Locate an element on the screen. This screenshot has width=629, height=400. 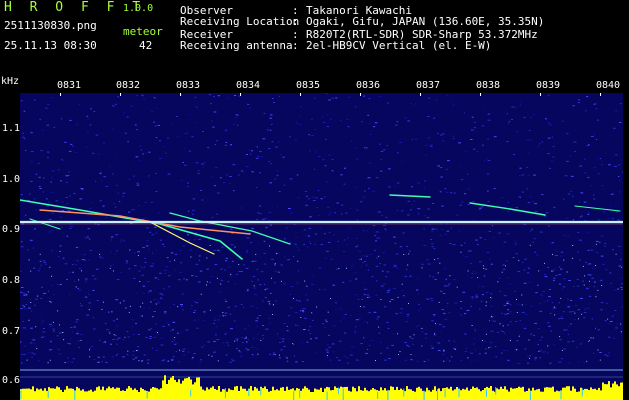
signal-bar-accent is located at coordinates (48, 394).